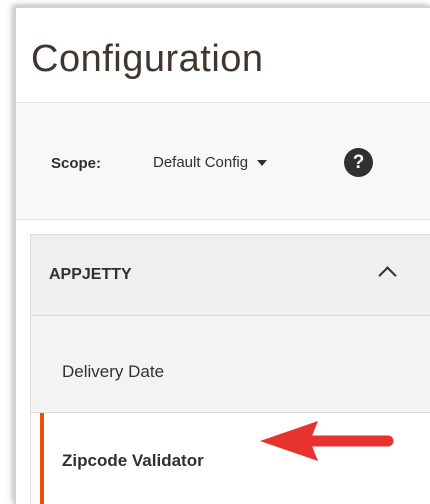 The width and height of the screenshot is (430, 504). What do you see at coordinates (327, 441) in the screenshot?
I see `annotation-arrow-icon` at bounding box center [327, 441].